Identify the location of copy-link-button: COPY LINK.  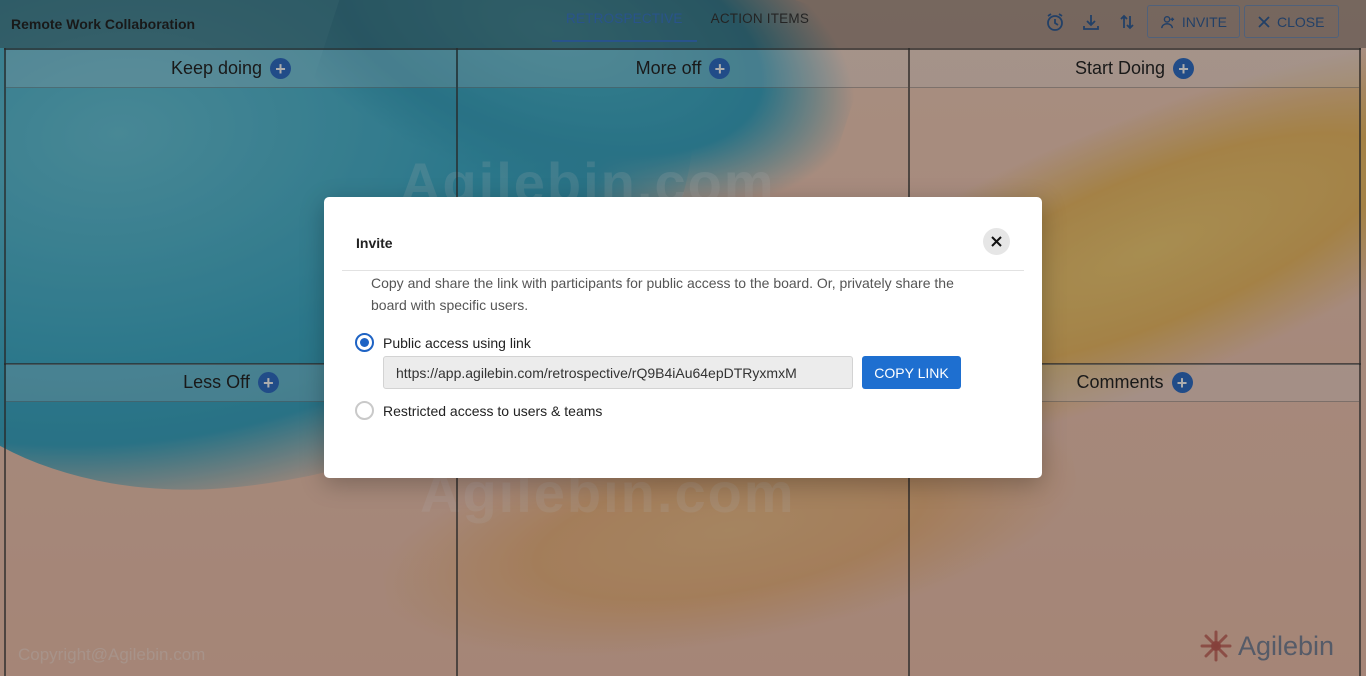
(911, 372).